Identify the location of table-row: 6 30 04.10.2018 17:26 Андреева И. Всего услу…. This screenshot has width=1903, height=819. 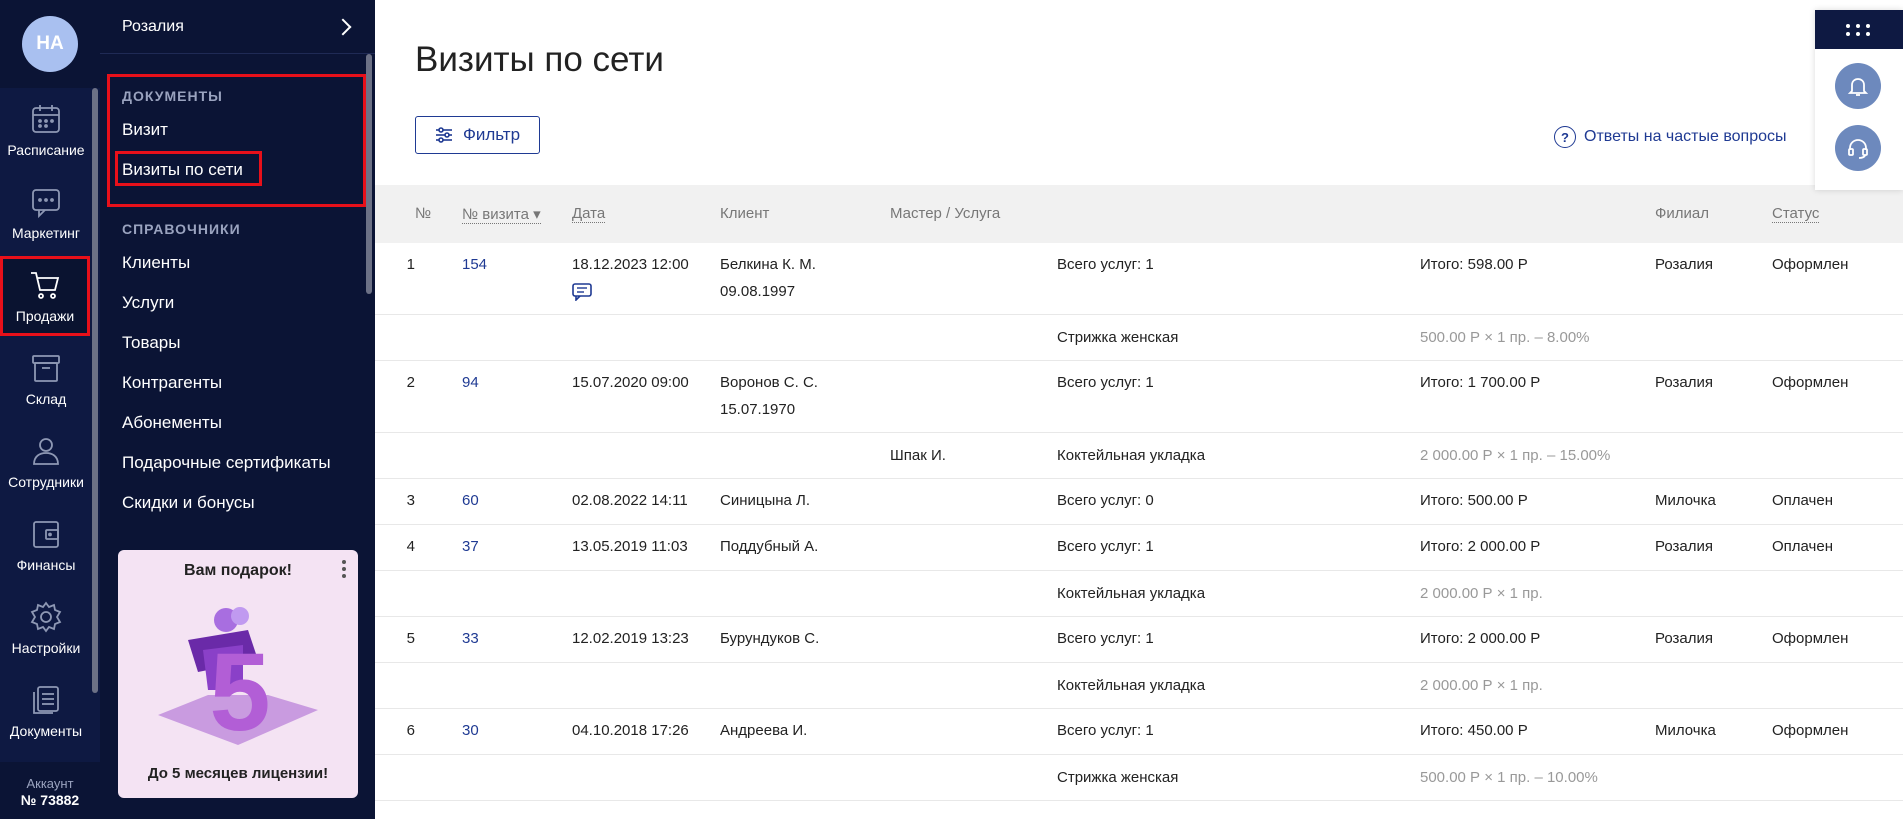
(1139, 732).